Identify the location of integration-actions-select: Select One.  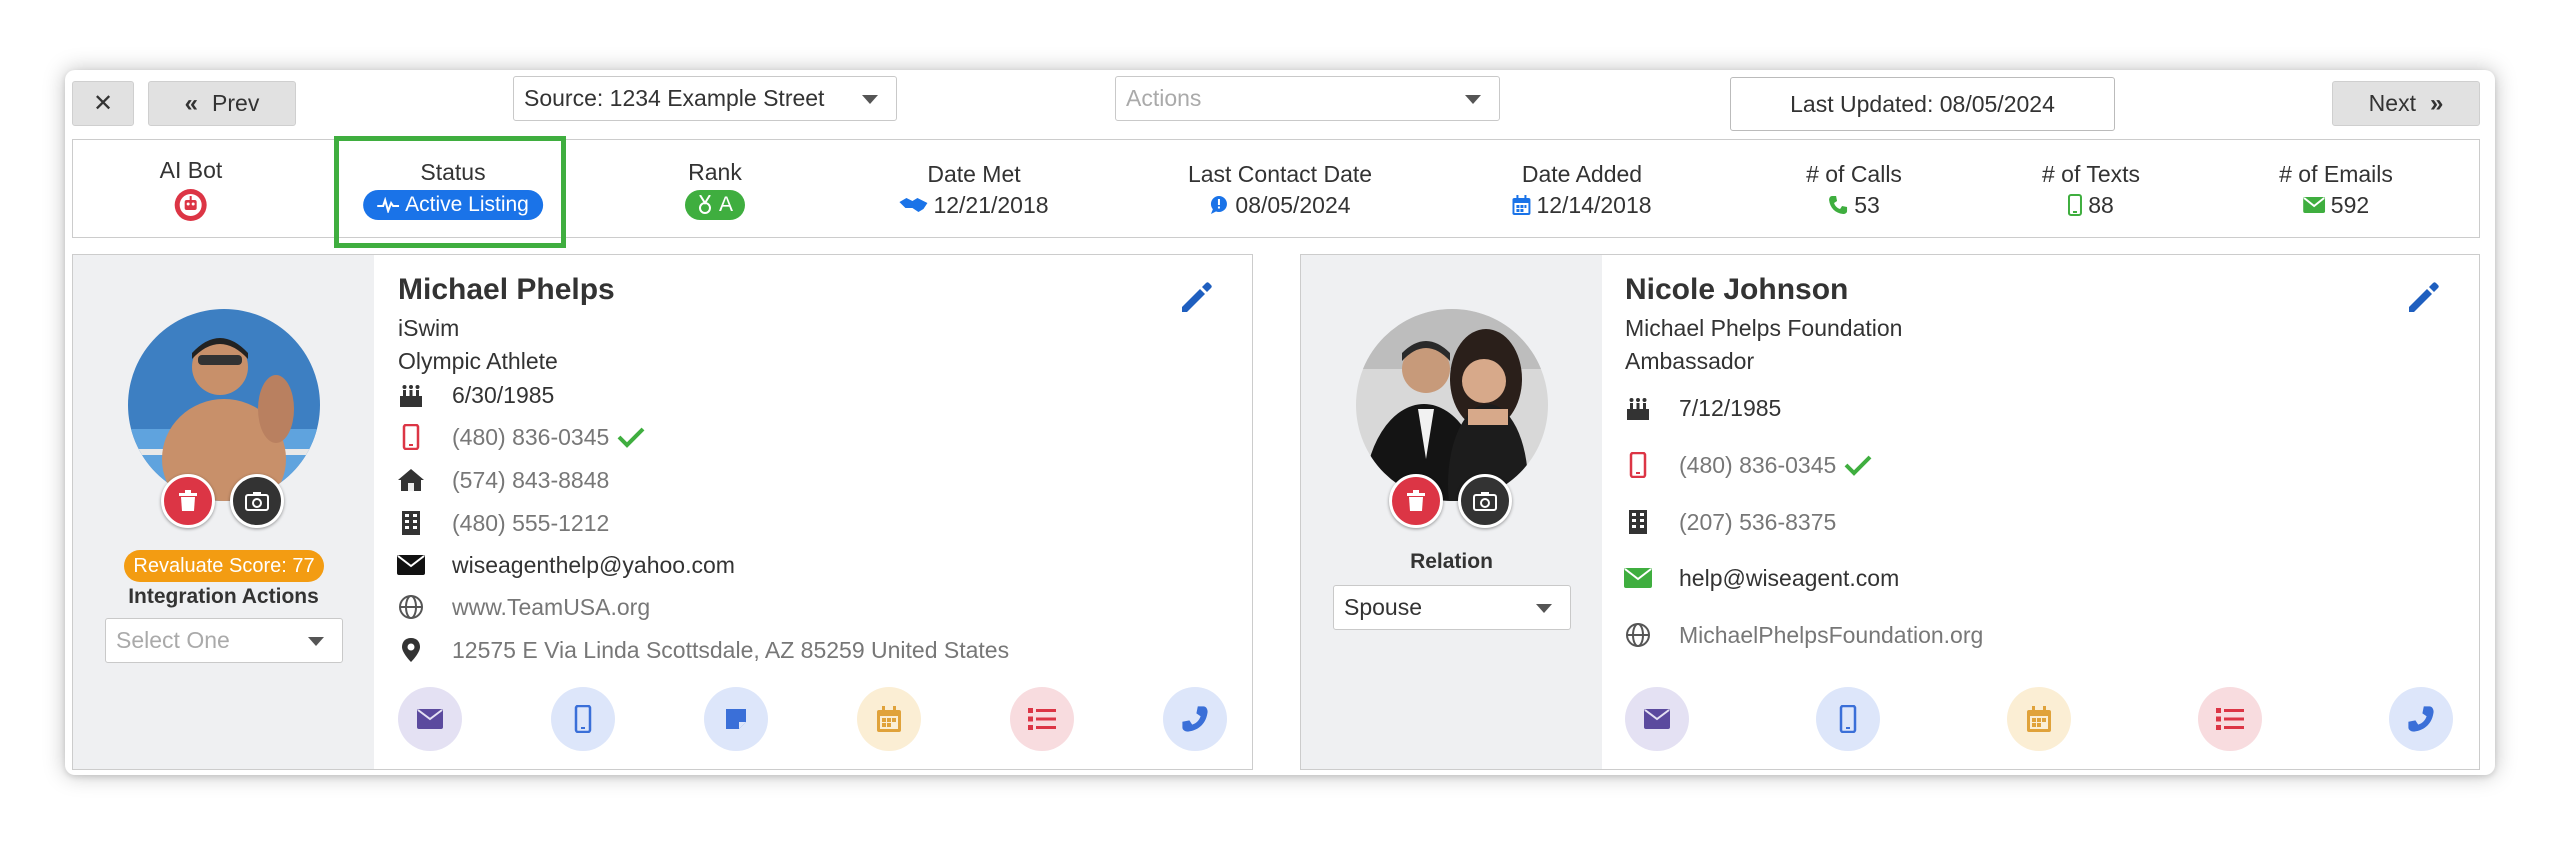
(224, 640).